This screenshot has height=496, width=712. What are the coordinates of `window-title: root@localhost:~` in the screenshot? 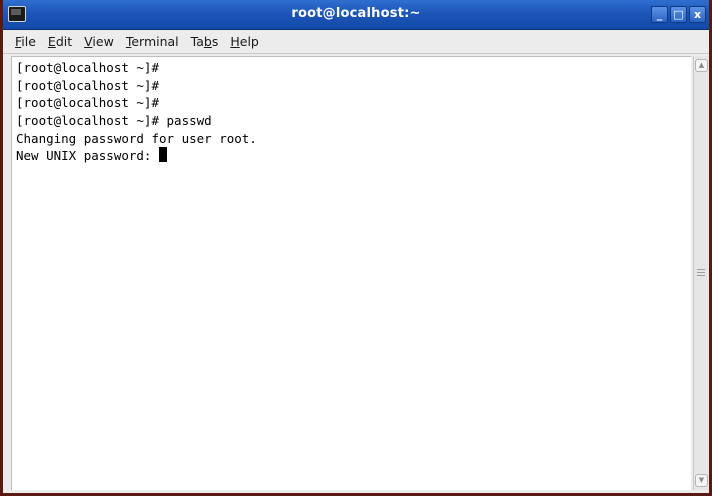 It's located at (356, 13).